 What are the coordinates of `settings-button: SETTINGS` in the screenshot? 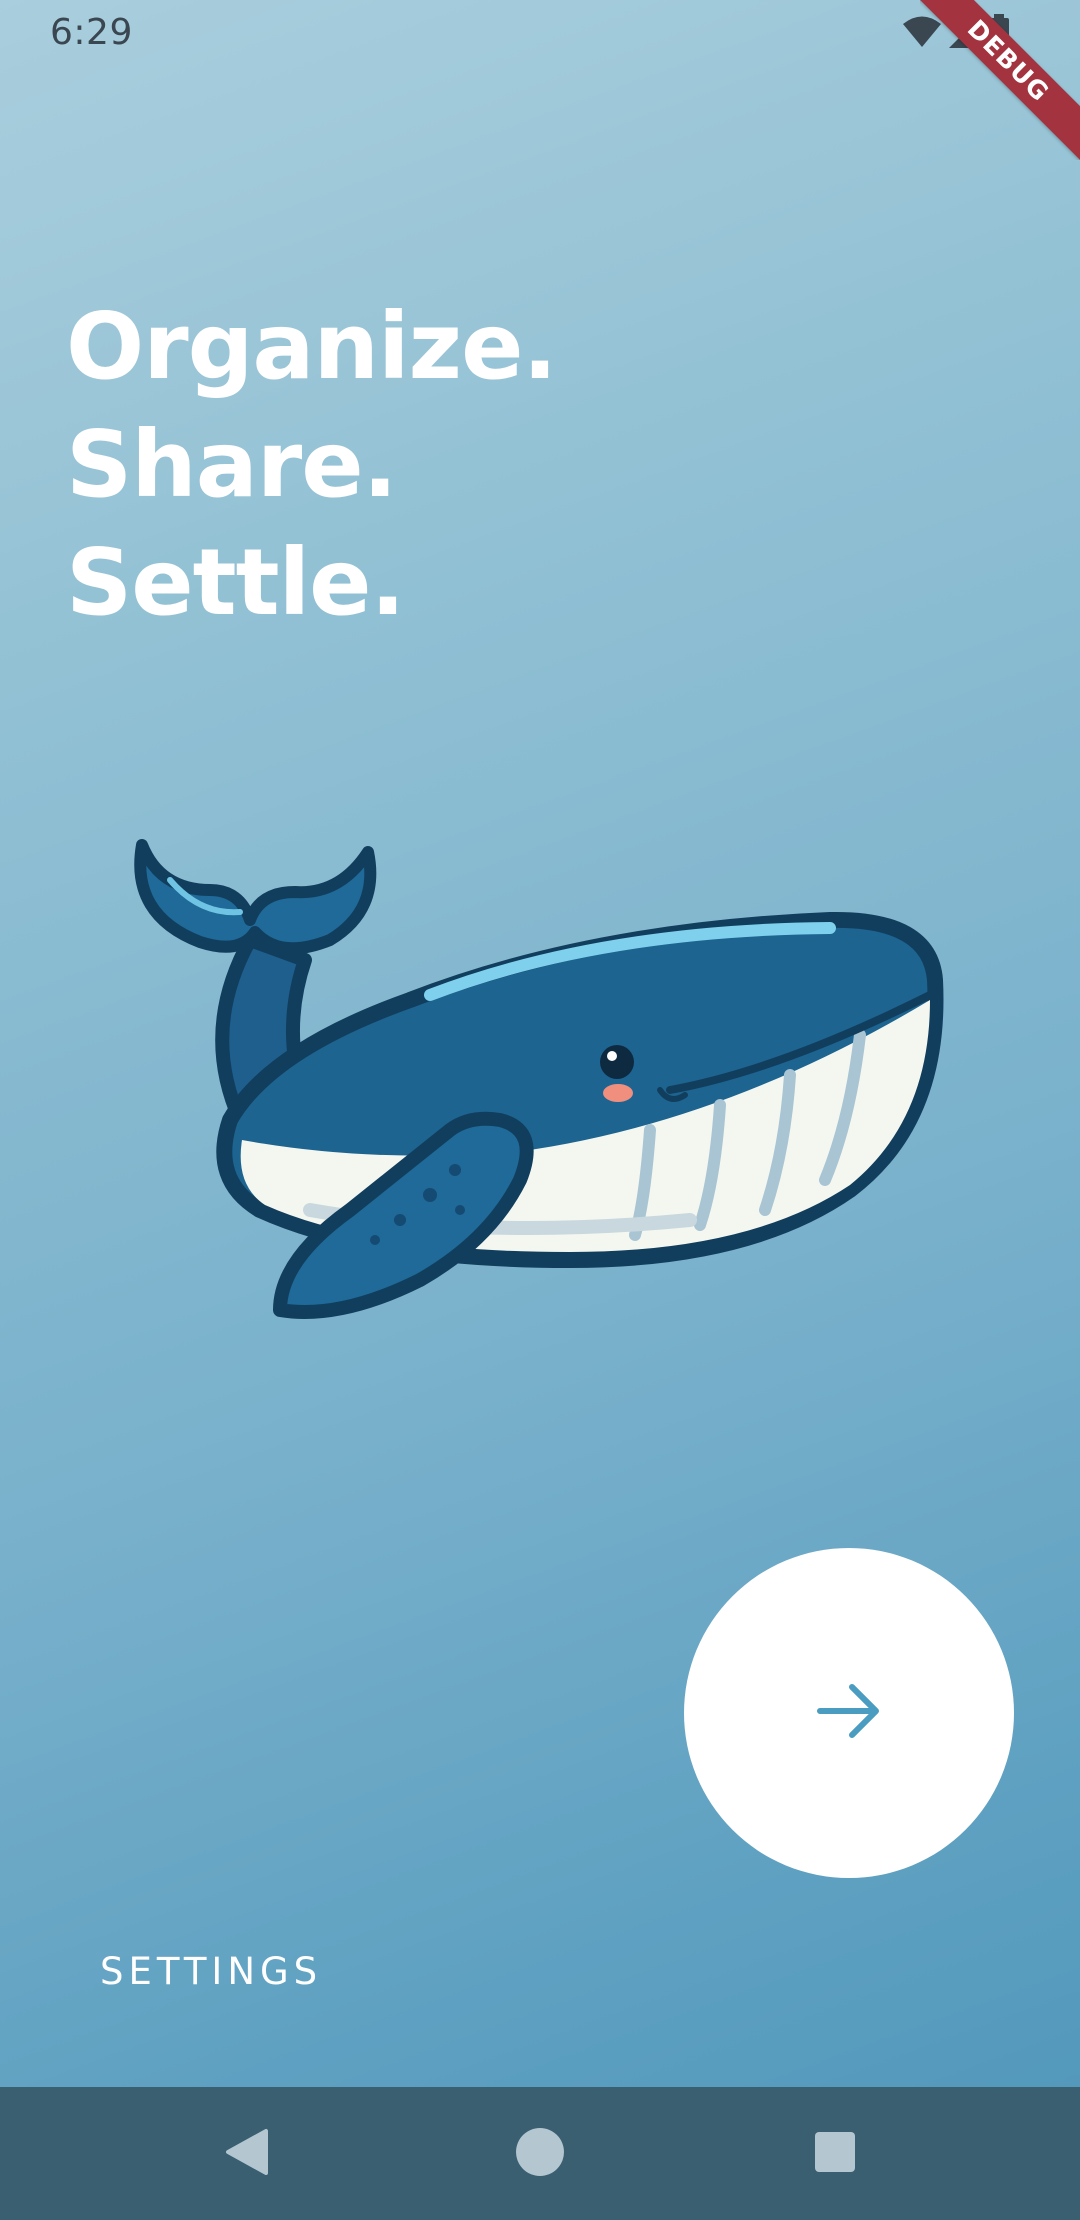 It's located at (211, 1971).